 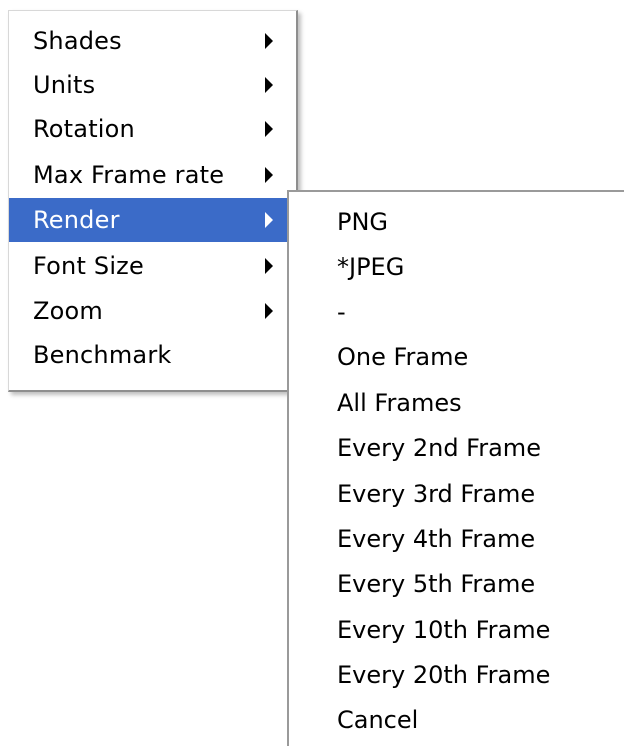 What do you see at coordinates (444, 675) in the screenshot?
I see `submenu-item-label: Every 20th Frame` at bounding box center [444, 675].